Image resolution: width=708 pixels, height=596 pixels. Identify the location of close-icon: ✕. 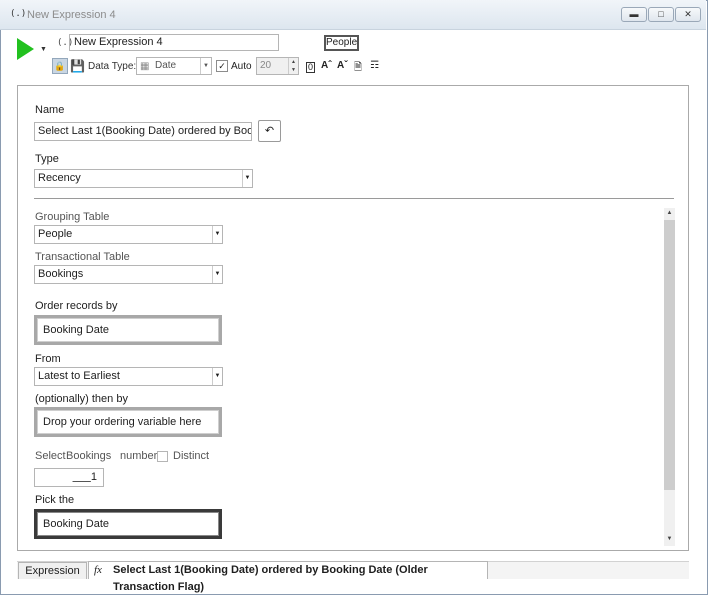
(688, 14).